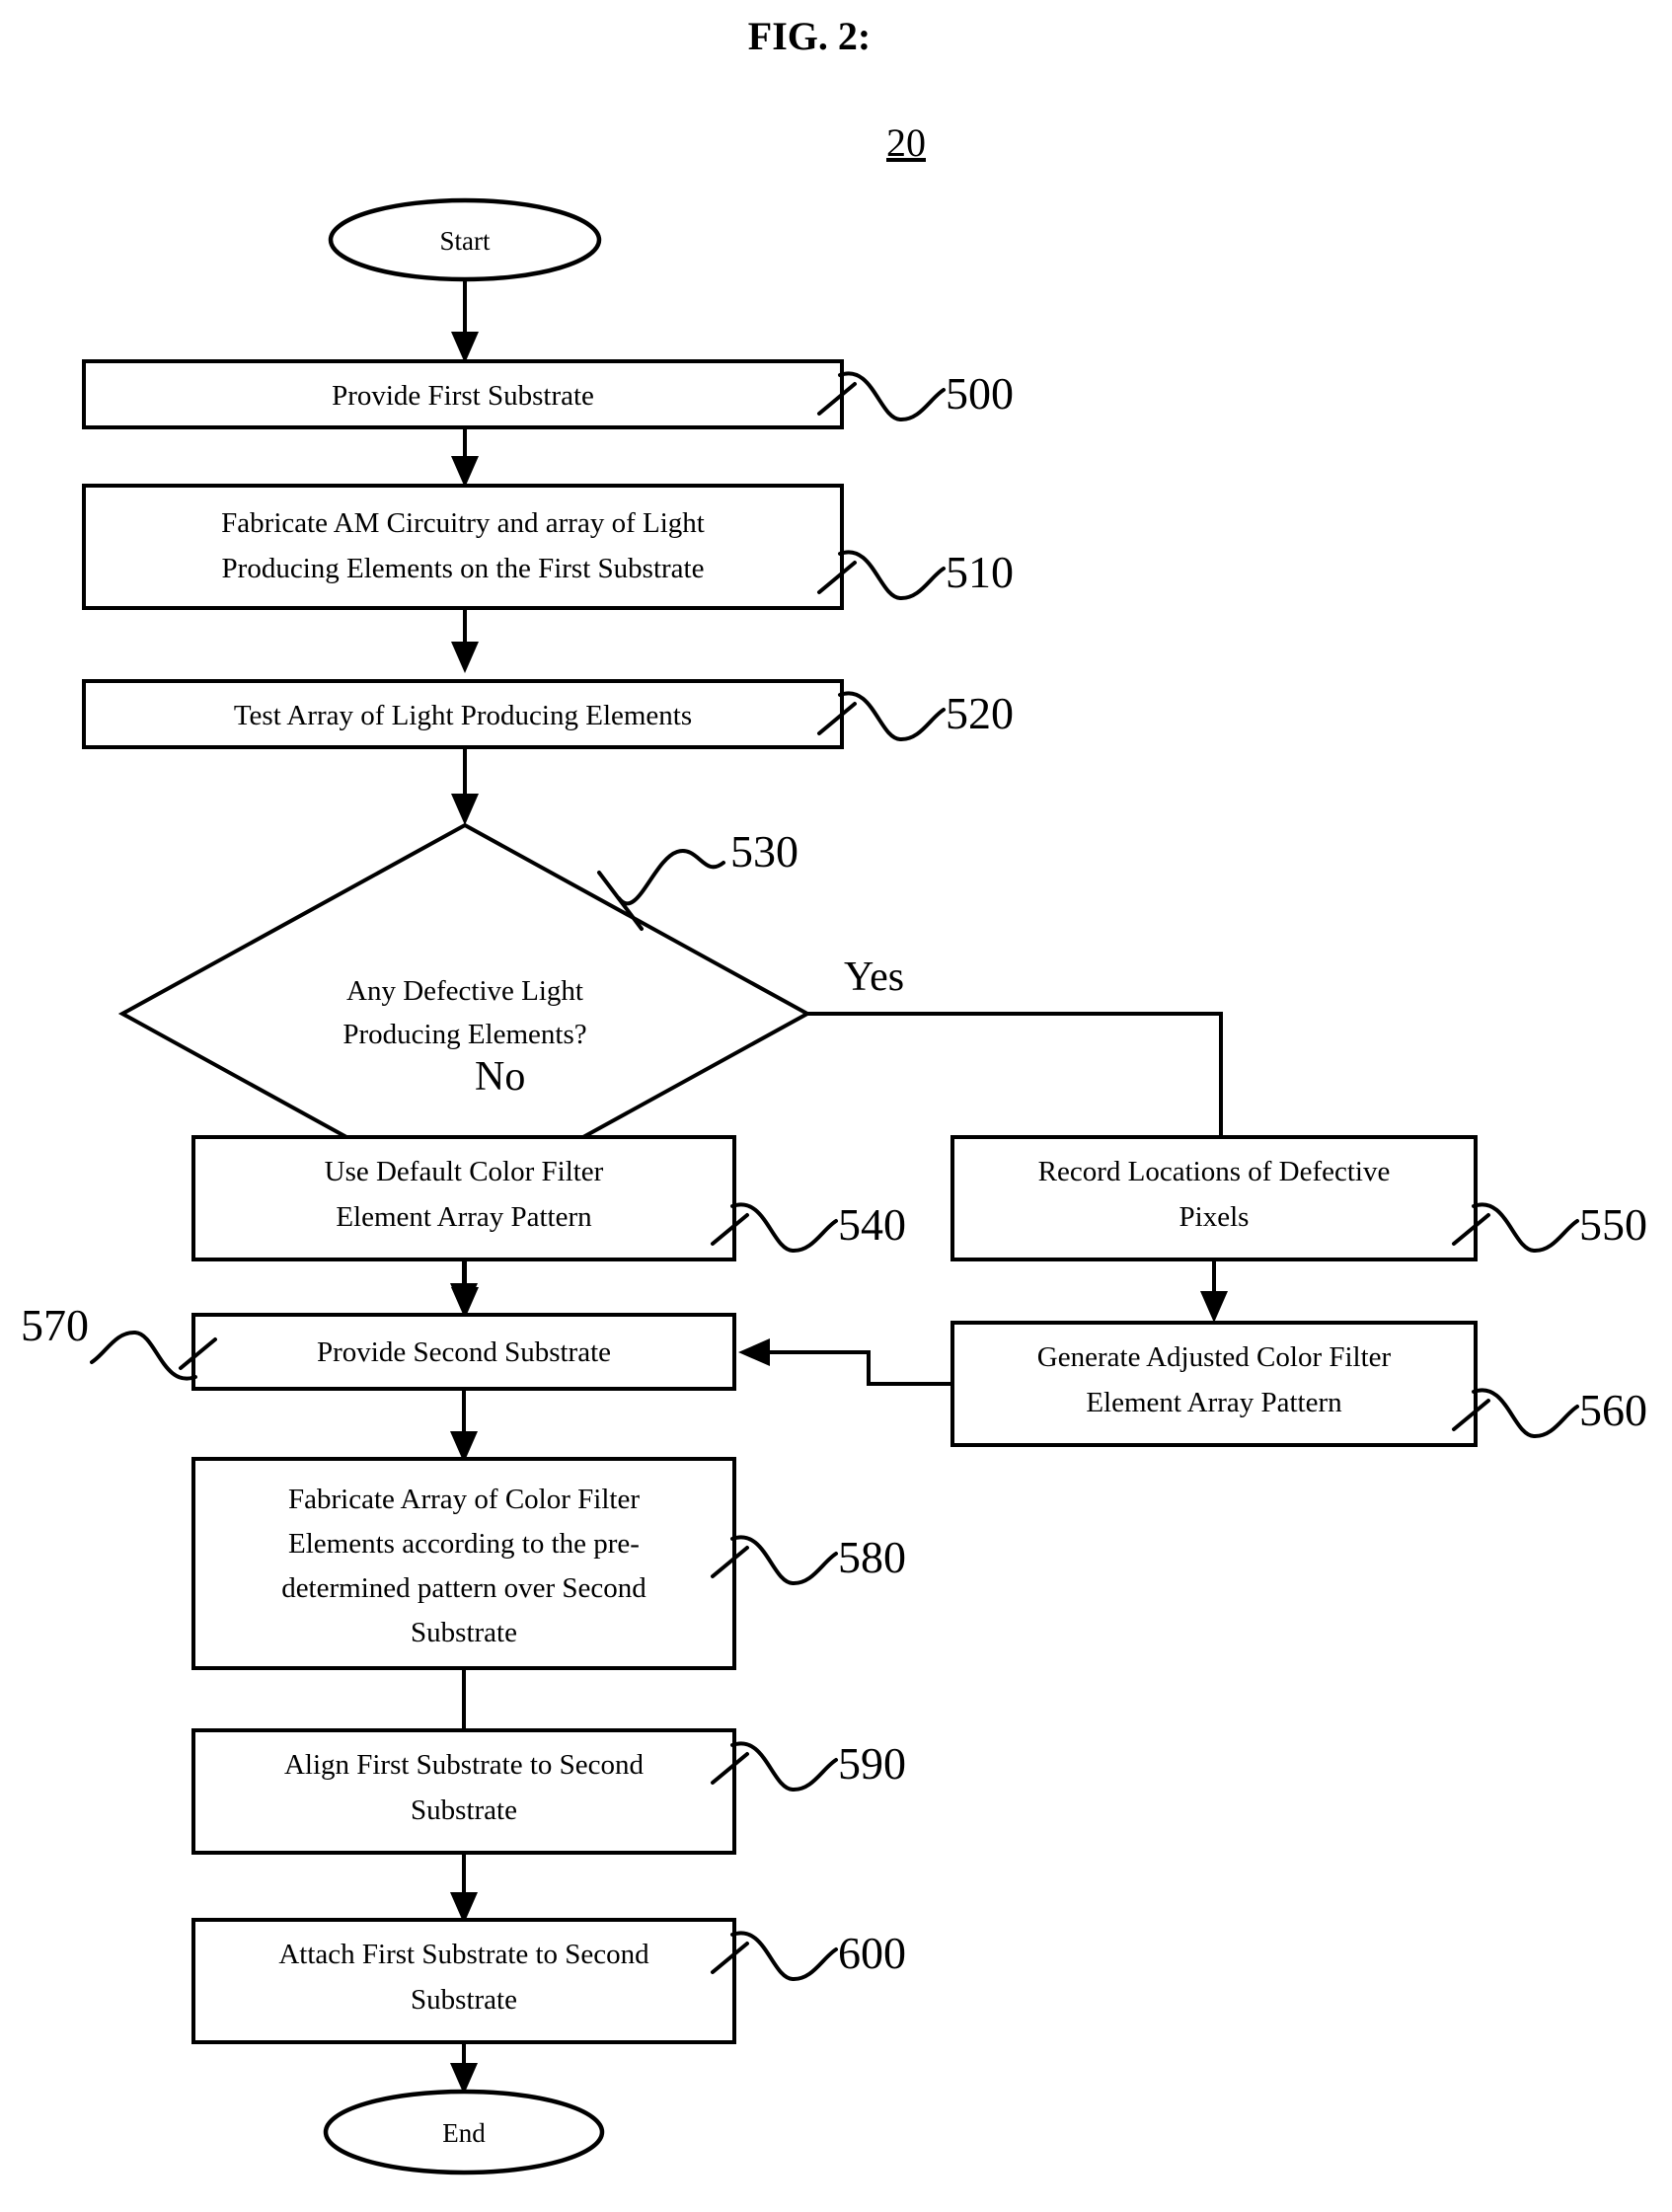 Image resolution: width=1672 pixels, height=2212 pixels. What do you see at coordinates (464, 1034) in the screenshot?
I see `node-530-line-2: Producing Elements?` at bounding box center [464, 1034].